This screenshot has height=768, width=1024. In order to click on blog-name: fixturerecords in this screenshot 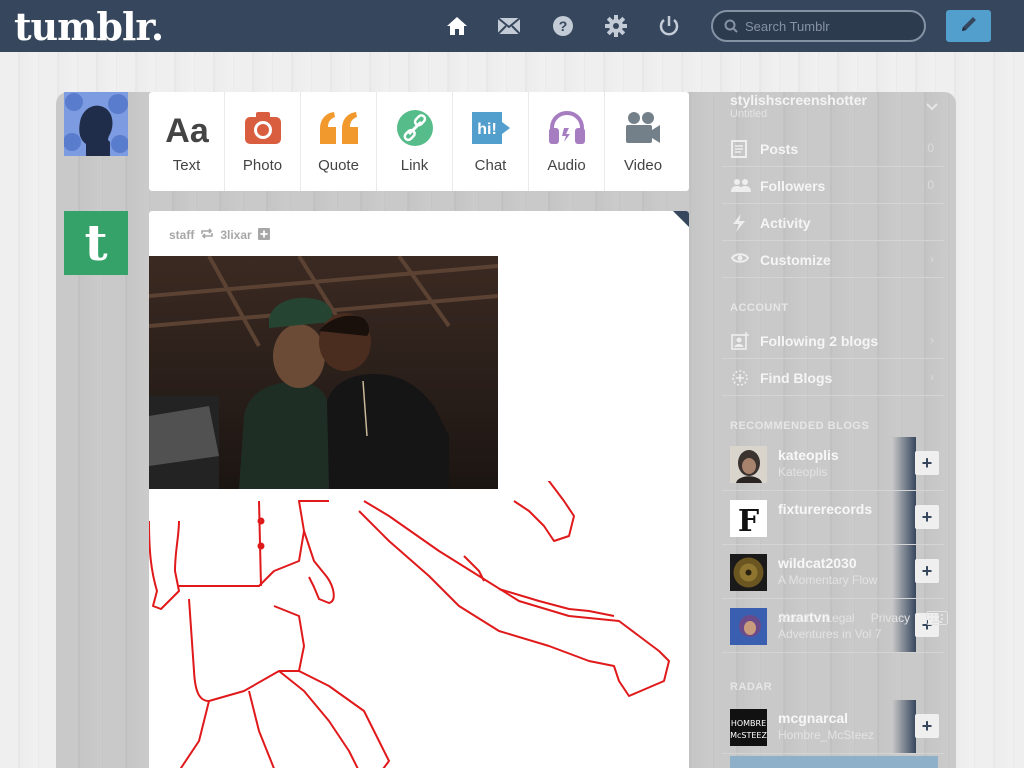, I will do `click(825, 509)`.